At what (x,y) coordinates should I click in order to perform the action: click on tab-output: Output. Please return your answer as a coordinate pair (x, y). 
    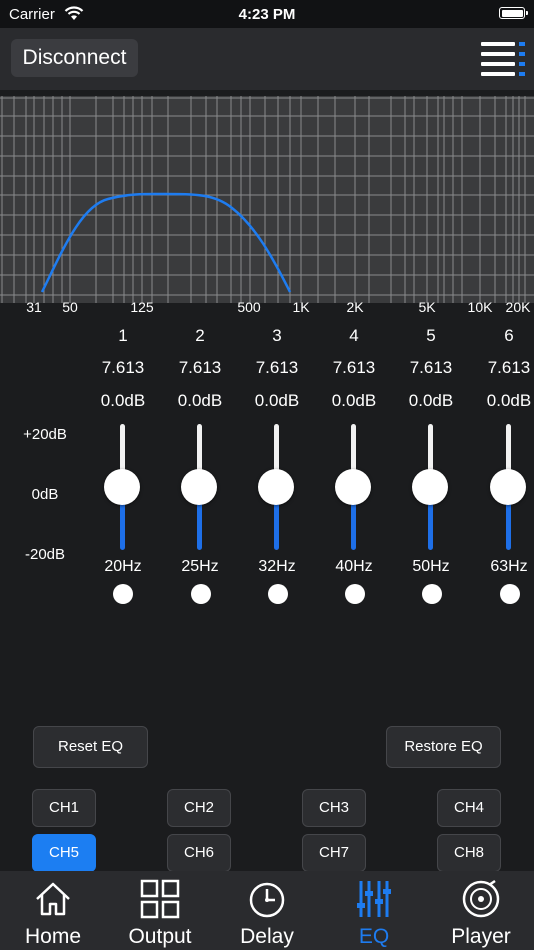
    Looking at the image, I should click on (160, 910).